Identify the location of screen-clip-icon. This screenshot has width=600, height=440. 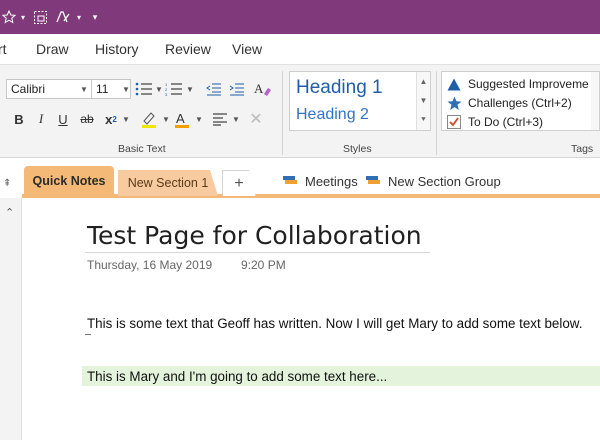
(40, 17).